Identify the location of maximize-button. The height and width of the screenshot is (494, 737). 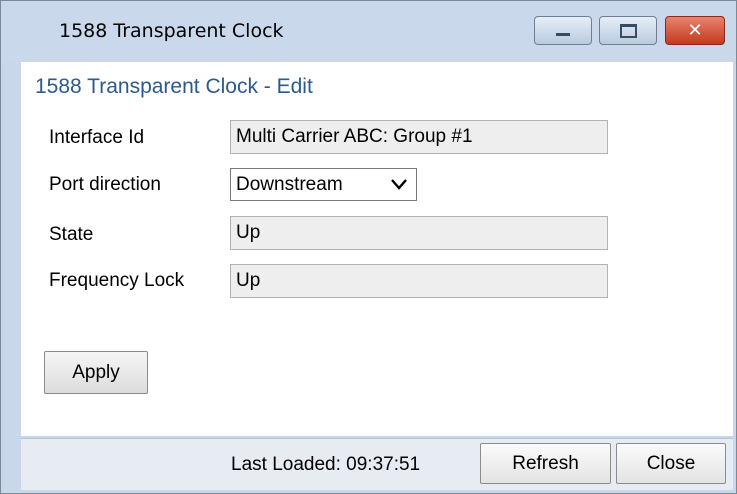
(628, 30).